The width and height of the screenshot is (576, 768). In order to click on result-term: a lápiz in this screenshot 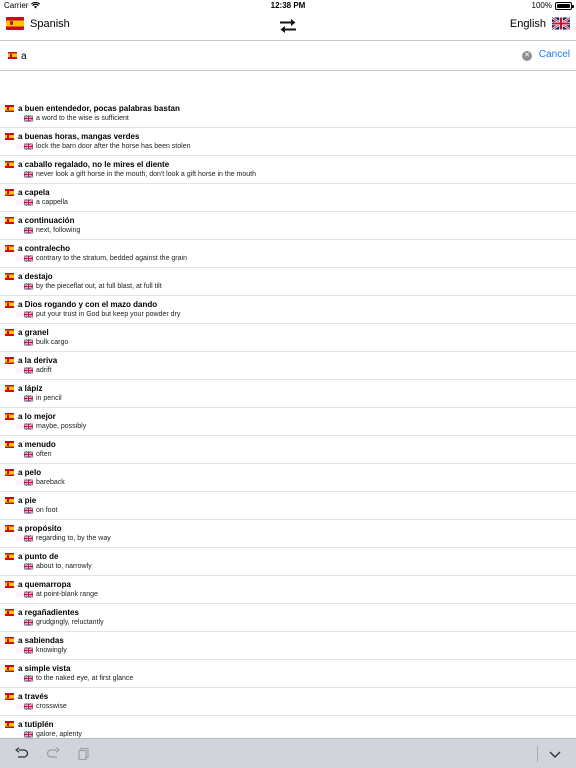, I will do `click(23, 388)`.